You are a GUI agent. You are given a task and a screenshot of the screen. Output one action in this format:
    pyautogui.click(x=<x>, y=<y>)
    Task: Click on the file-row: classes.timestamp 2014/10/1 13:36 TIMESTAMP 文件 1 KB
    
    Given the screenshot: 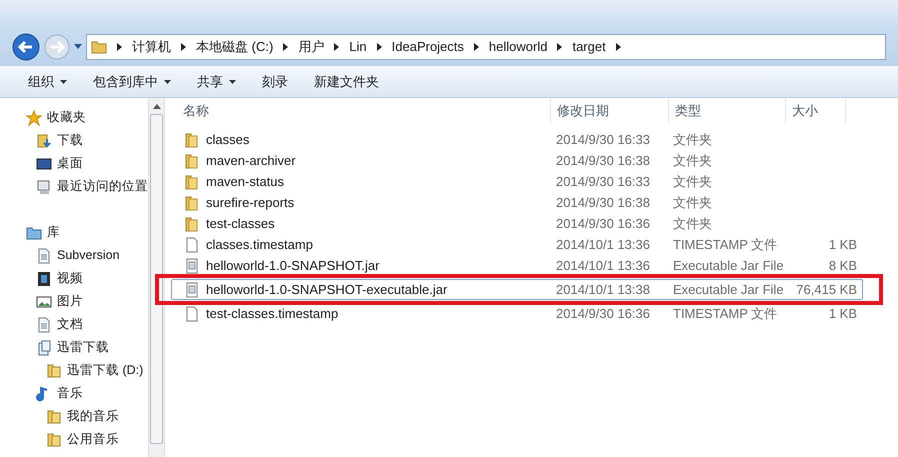 What is the action you would take?
    pyautogui.click(x=517, y=244)
    